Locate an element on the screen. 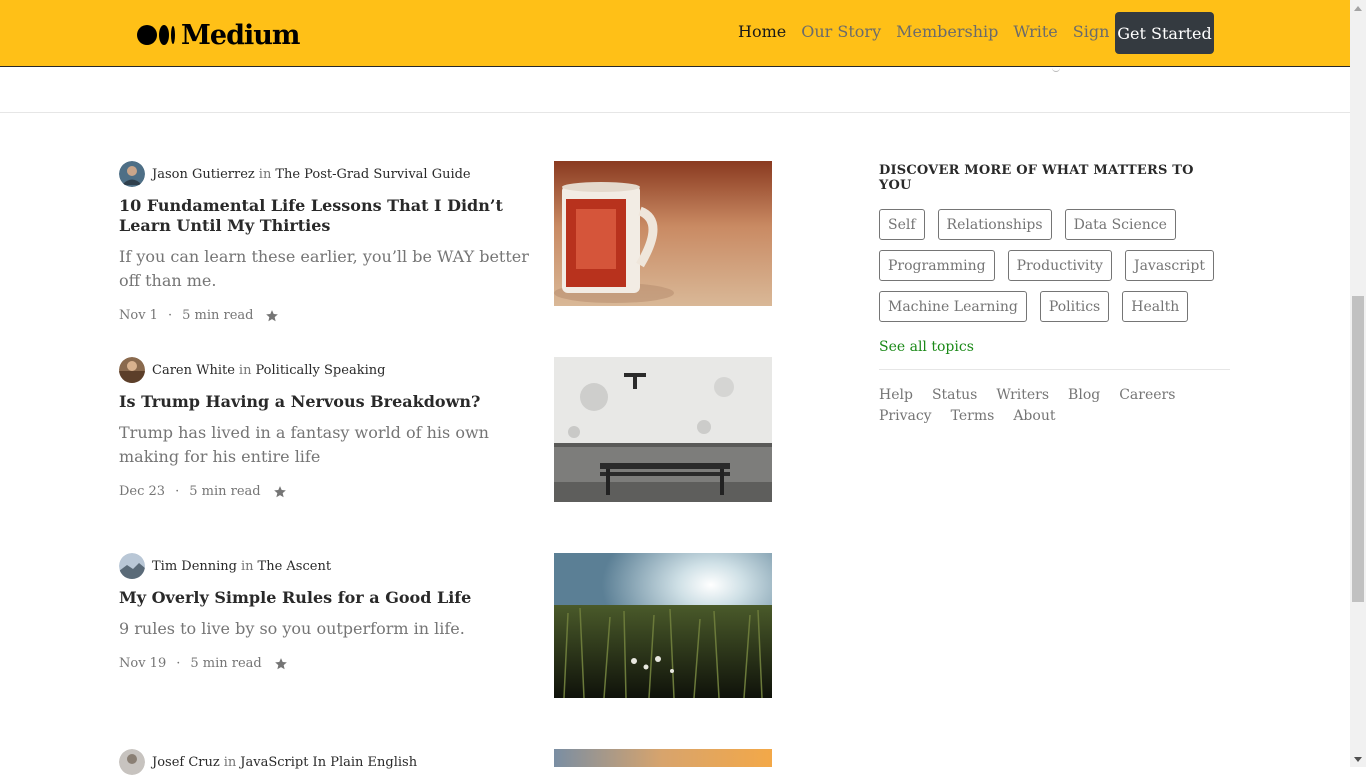  medium-logo: Medium is located at coordinates (218, 35).